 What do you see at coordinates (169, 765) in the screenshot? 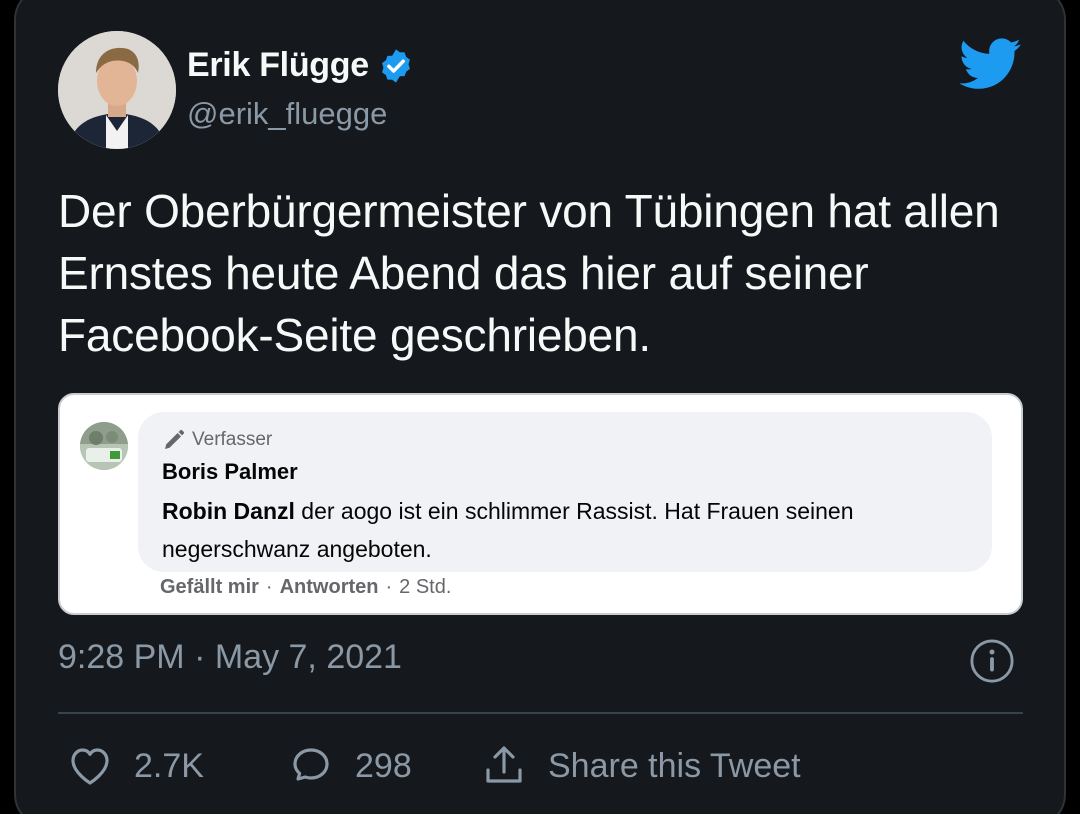
I see `like-count: 2.7K` at bounding box center [169, 765].